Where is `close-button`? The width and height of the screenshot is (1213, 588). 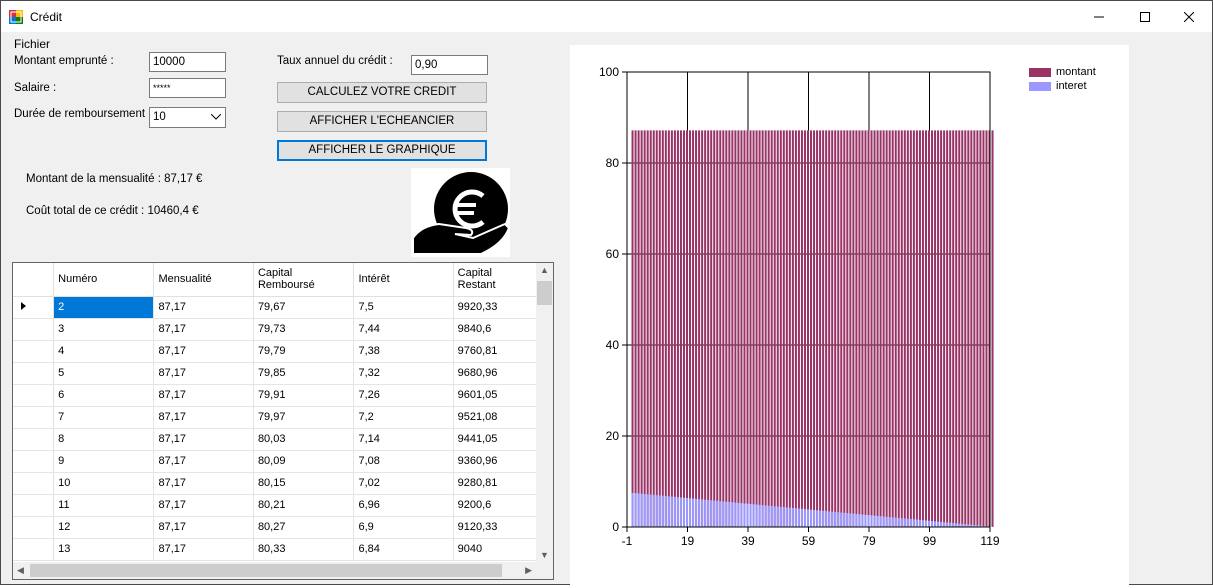
close-button is located at coordinates (1189, 16).